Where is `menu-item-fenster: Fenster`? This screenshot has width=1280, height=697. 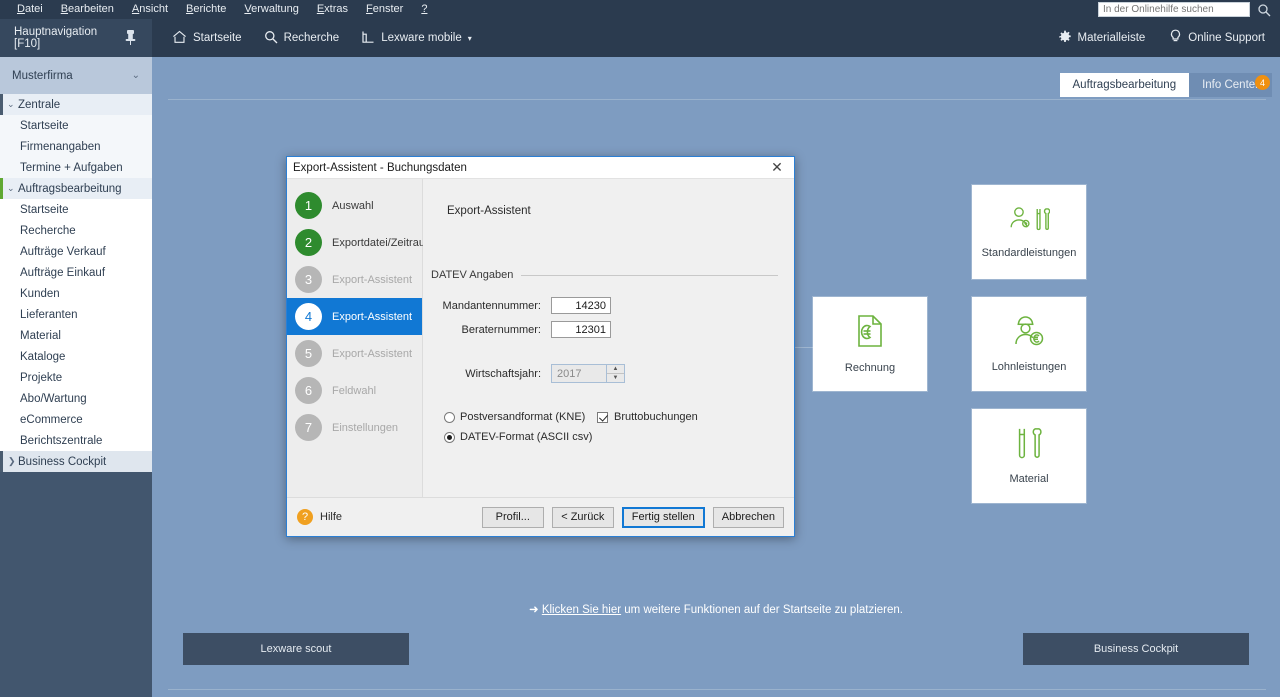
menu-item-fenster: Fenster is located at coordinates (384, 9).